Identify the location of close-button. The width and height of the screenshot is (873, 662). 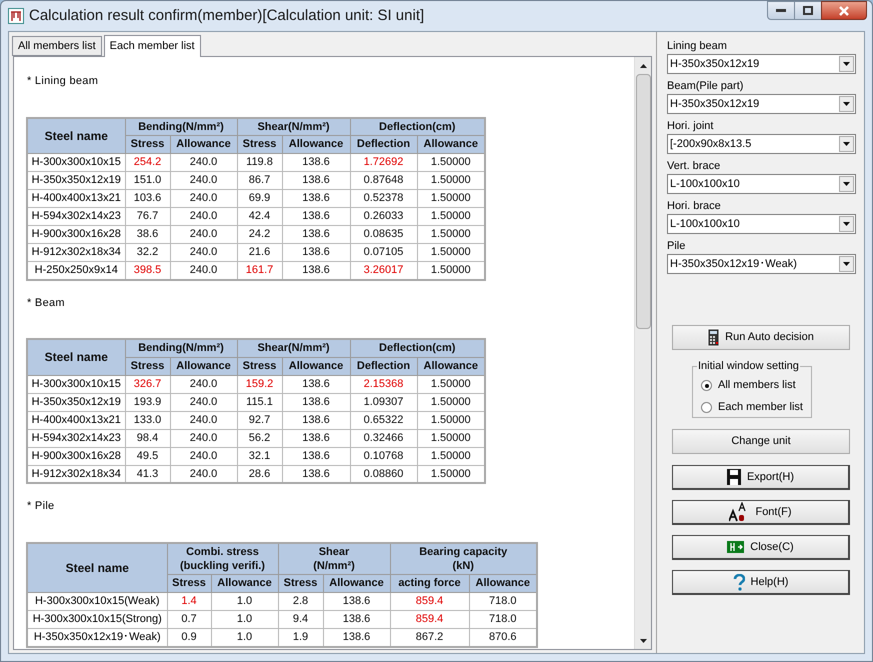
(844, 10).